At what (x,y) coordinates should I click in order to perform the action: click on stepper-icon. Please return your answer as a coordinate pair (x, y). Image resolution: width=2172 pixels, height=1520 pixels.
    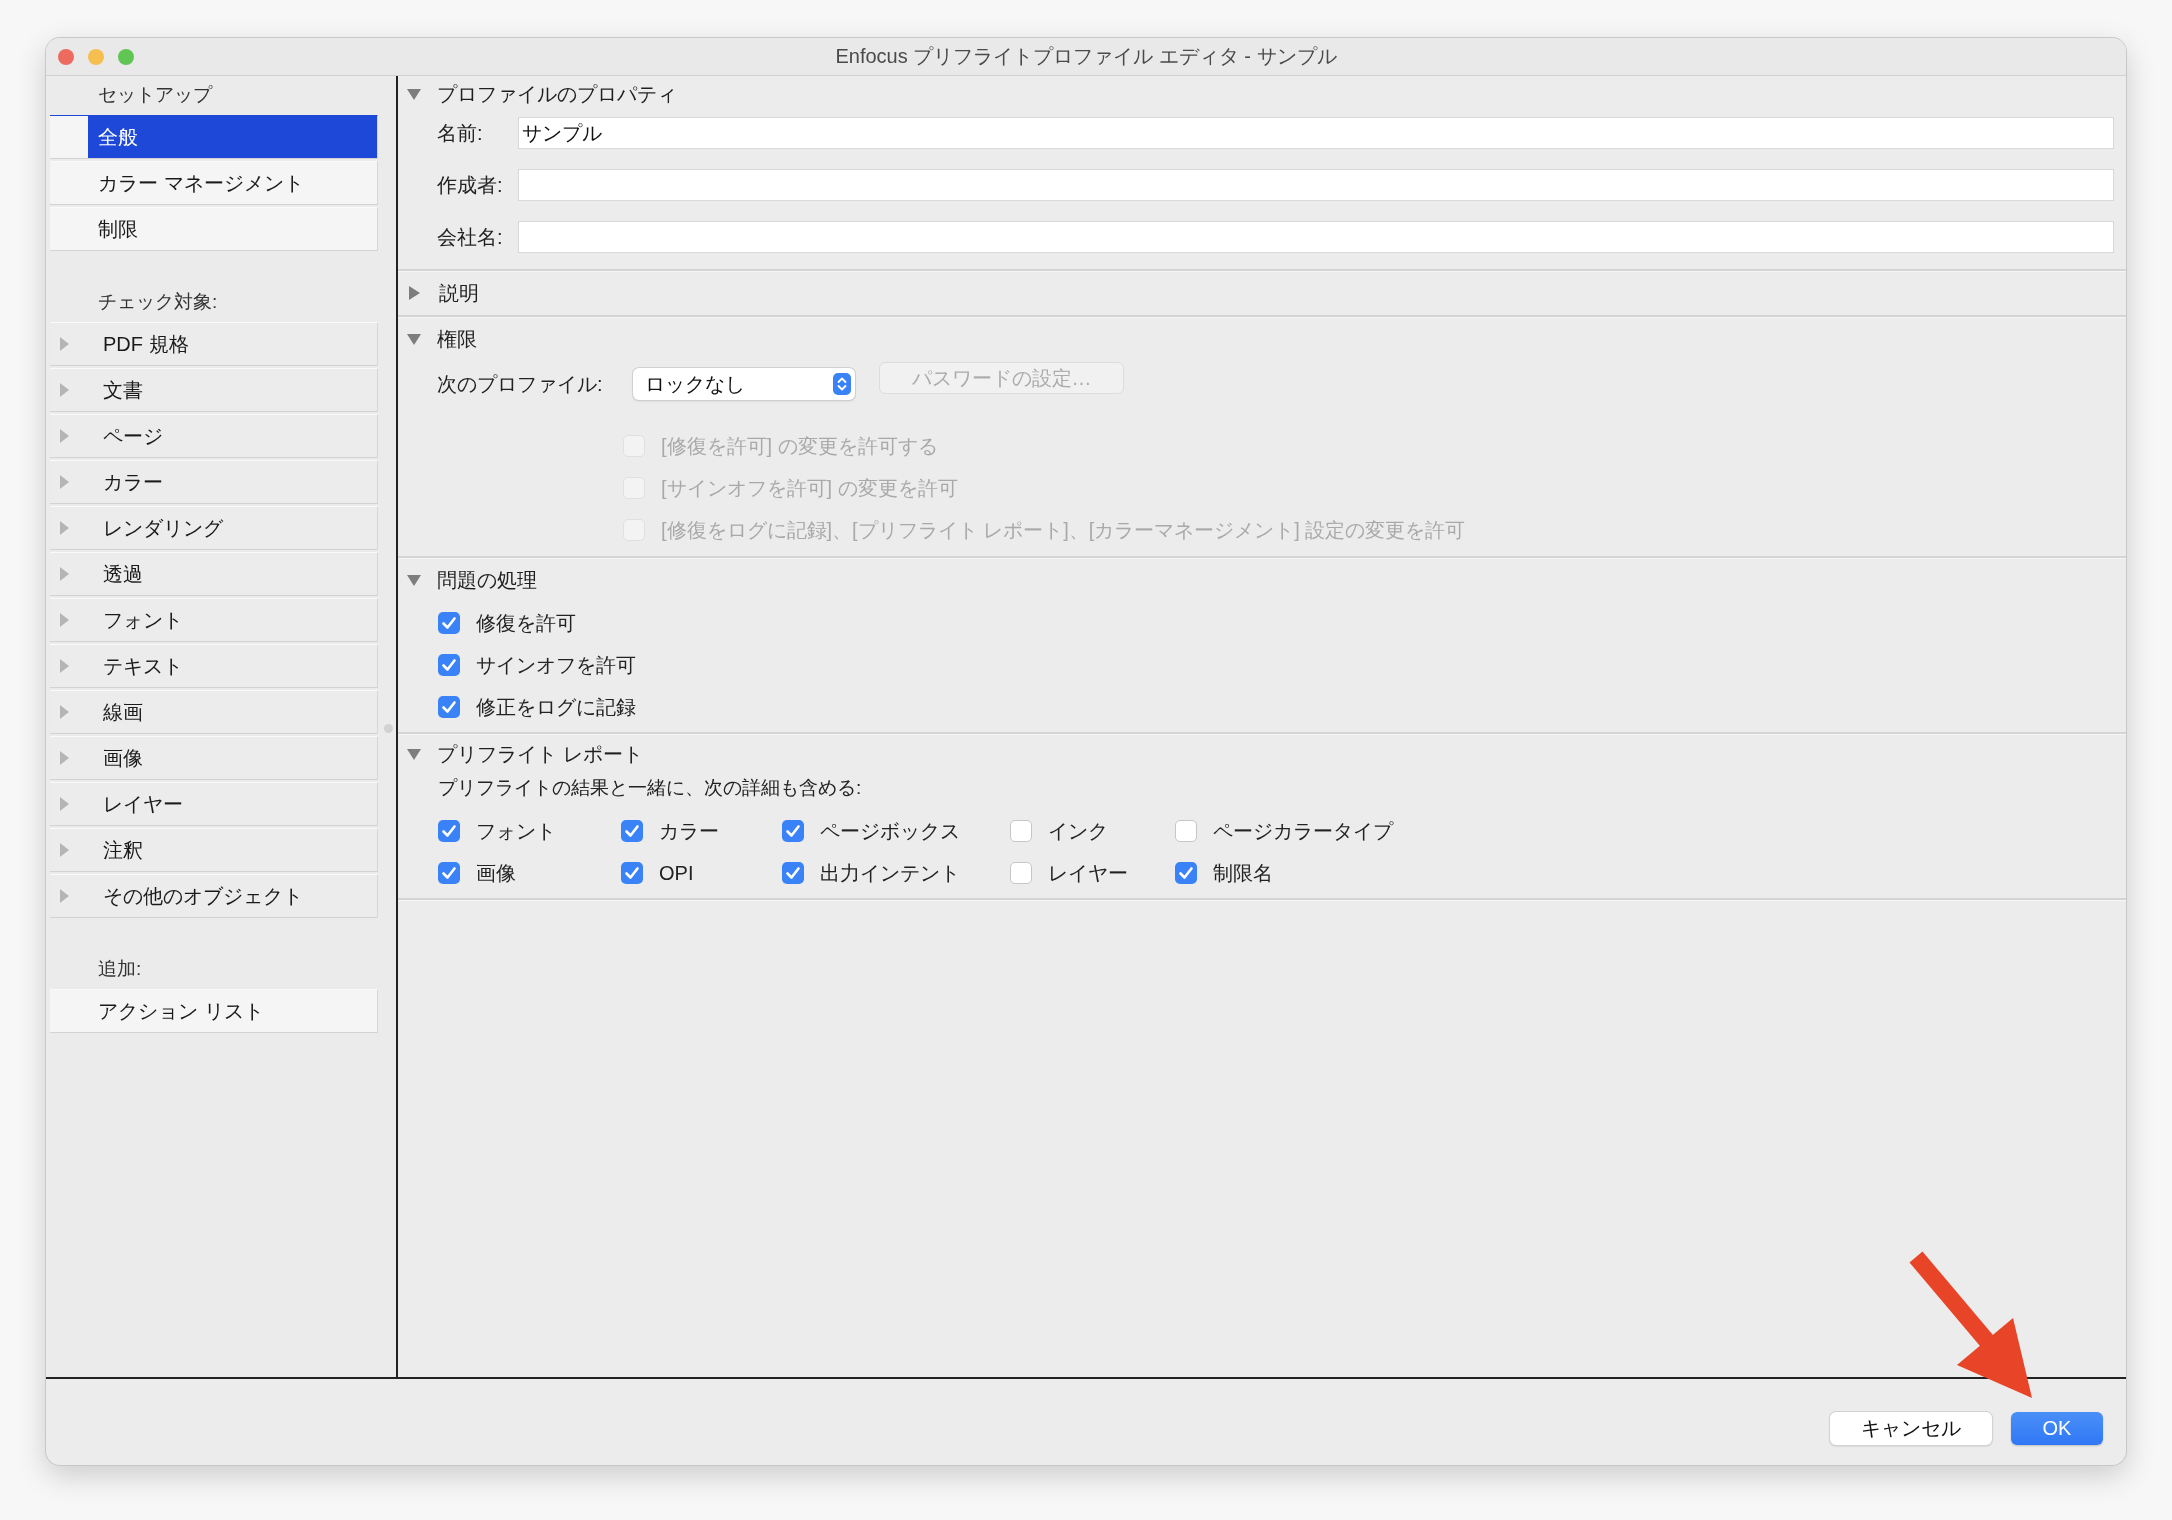
    Looking at the image, I should click on (842, 384).